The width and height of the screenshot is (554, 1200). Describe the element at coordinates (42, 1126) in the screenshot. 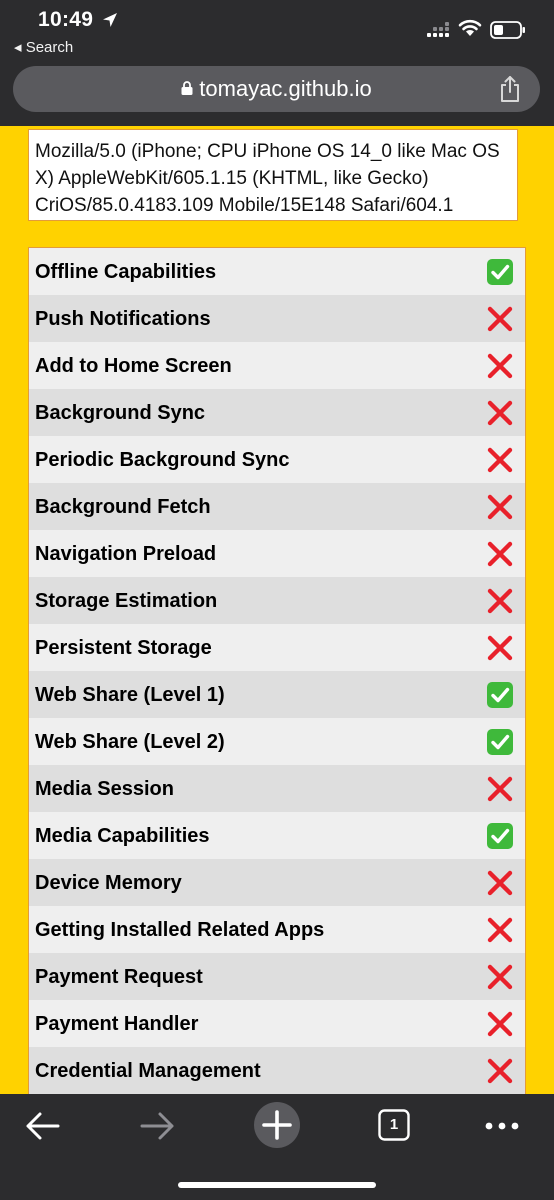

I see `back-arrow-icon` at that location.